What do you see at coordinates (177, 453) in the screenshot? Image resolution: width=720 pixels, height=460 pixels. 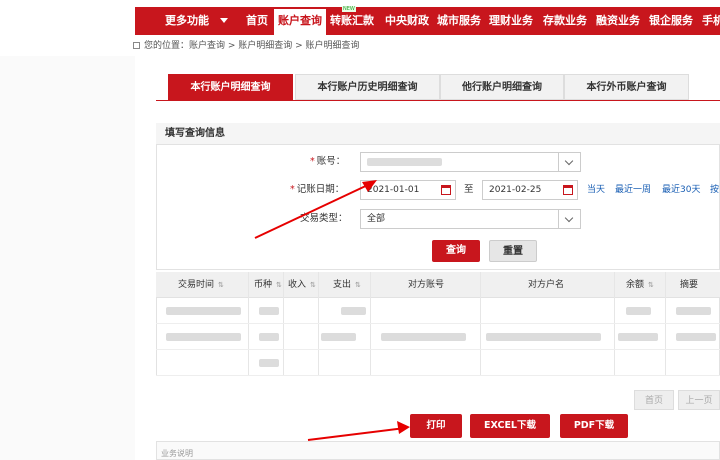 I see `footer-text: 业务说明` at bounding box center [177, 453].